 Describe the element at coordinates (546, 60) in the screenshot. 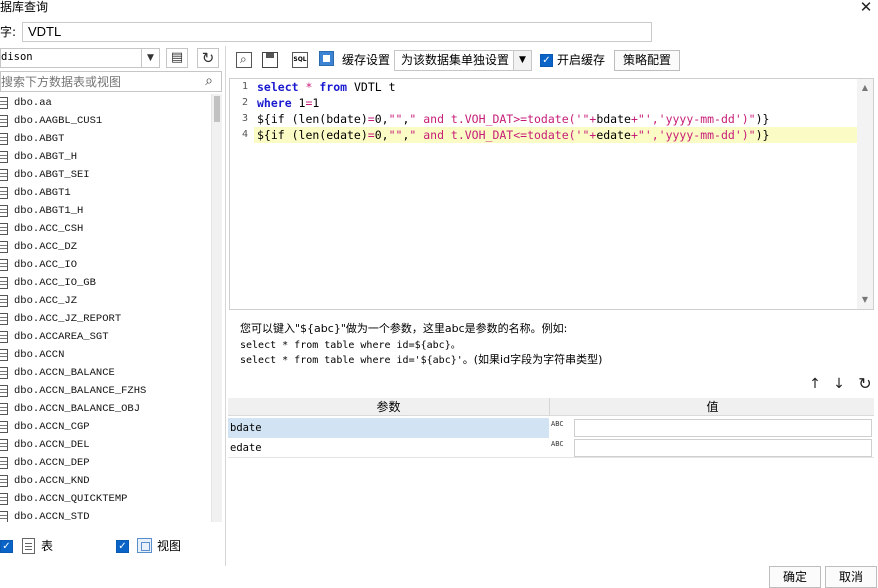

I see `enable-cache-checkbox: ✓` at that location.